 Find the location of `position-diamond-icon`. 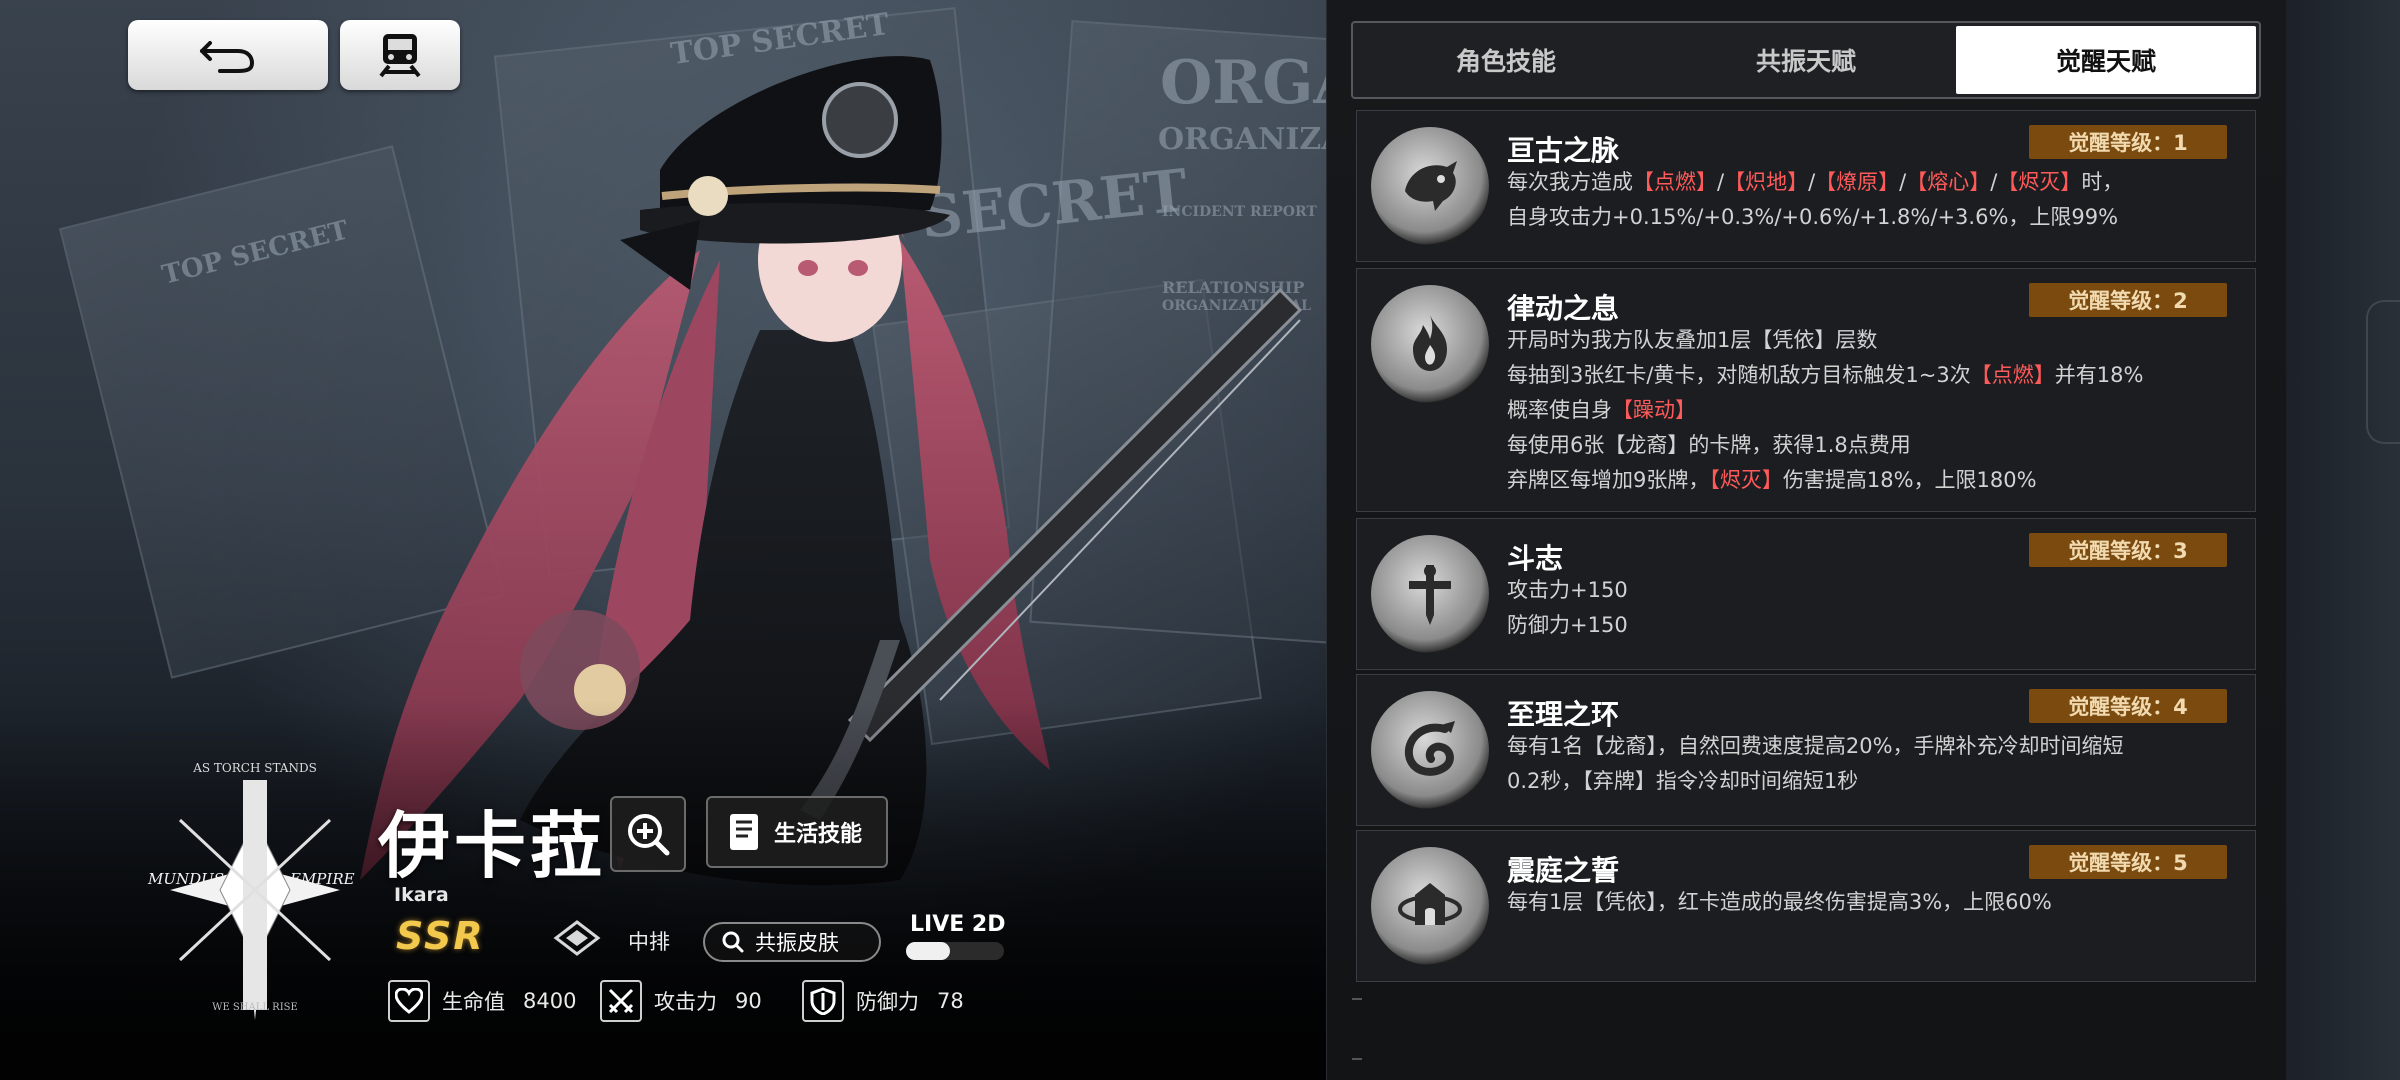

position-diamond-icon is located at coordinates (577, 938).